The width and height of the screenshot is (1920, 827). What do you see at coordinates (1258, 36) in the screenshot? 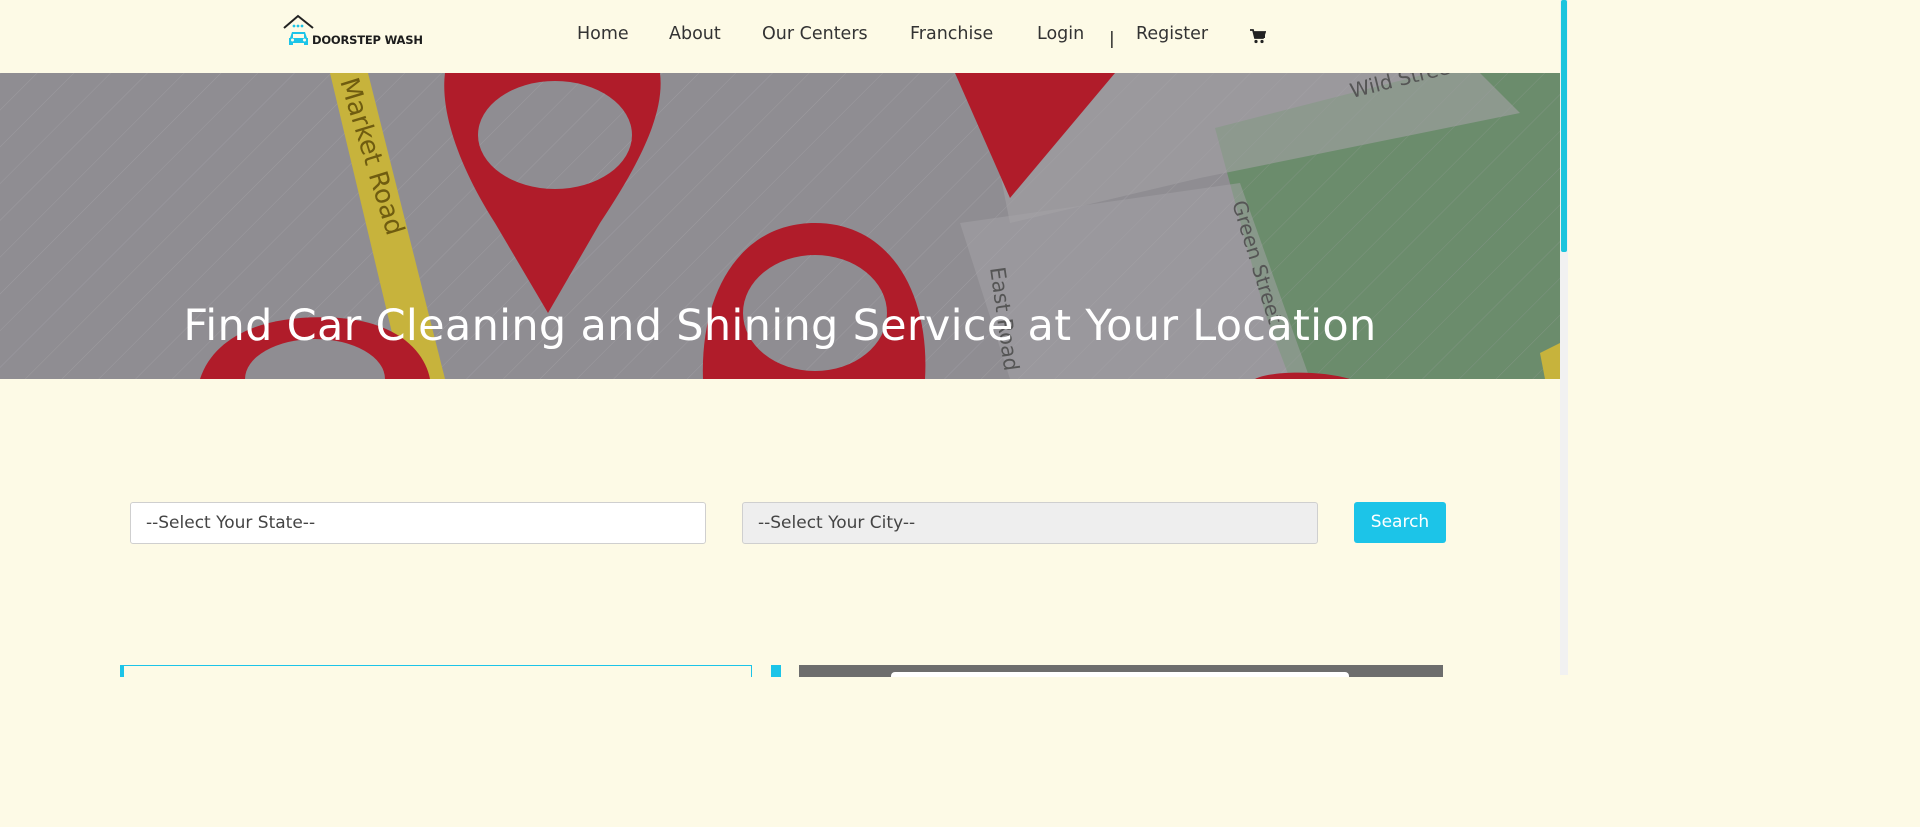
I see `cart-icon` at bounding box center [1258, 36].